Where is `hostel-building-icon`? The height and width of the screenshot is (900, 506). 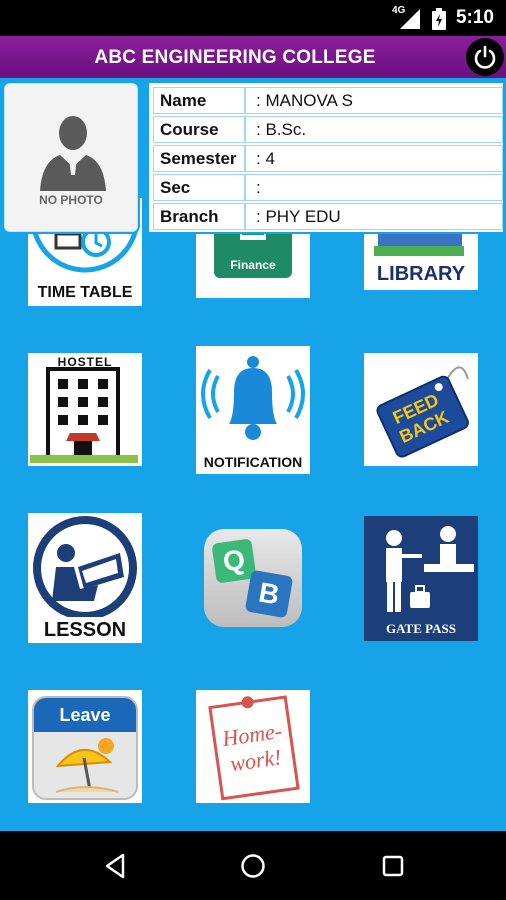 hostel-building-icon is located at coordinates (84, 415).